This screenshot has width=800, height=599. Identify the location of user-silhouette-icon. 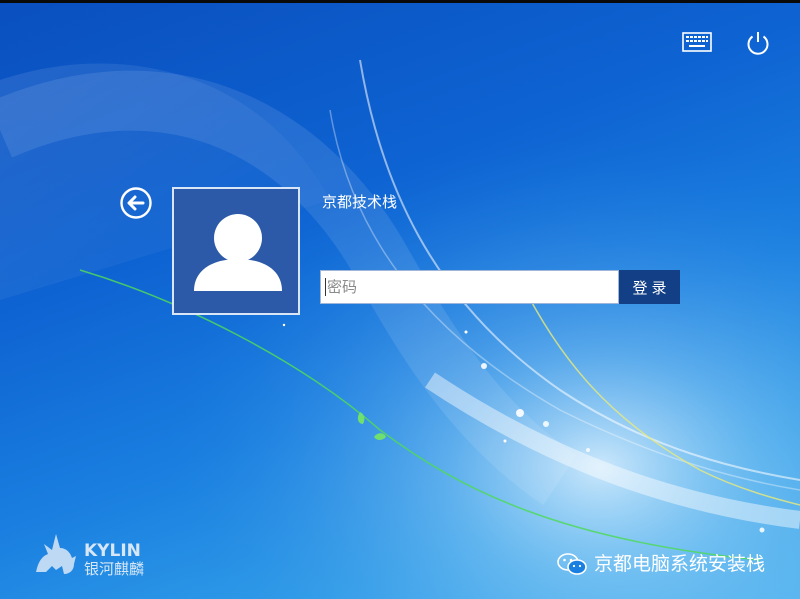
(238, 252).